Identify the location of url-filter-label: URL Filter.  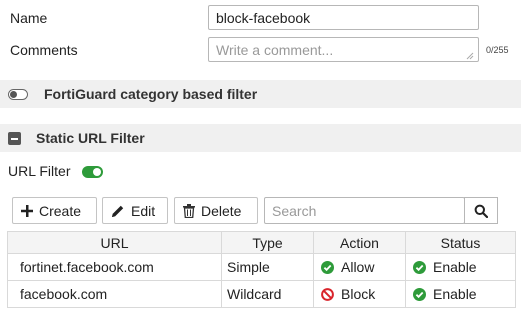
(39, 171).